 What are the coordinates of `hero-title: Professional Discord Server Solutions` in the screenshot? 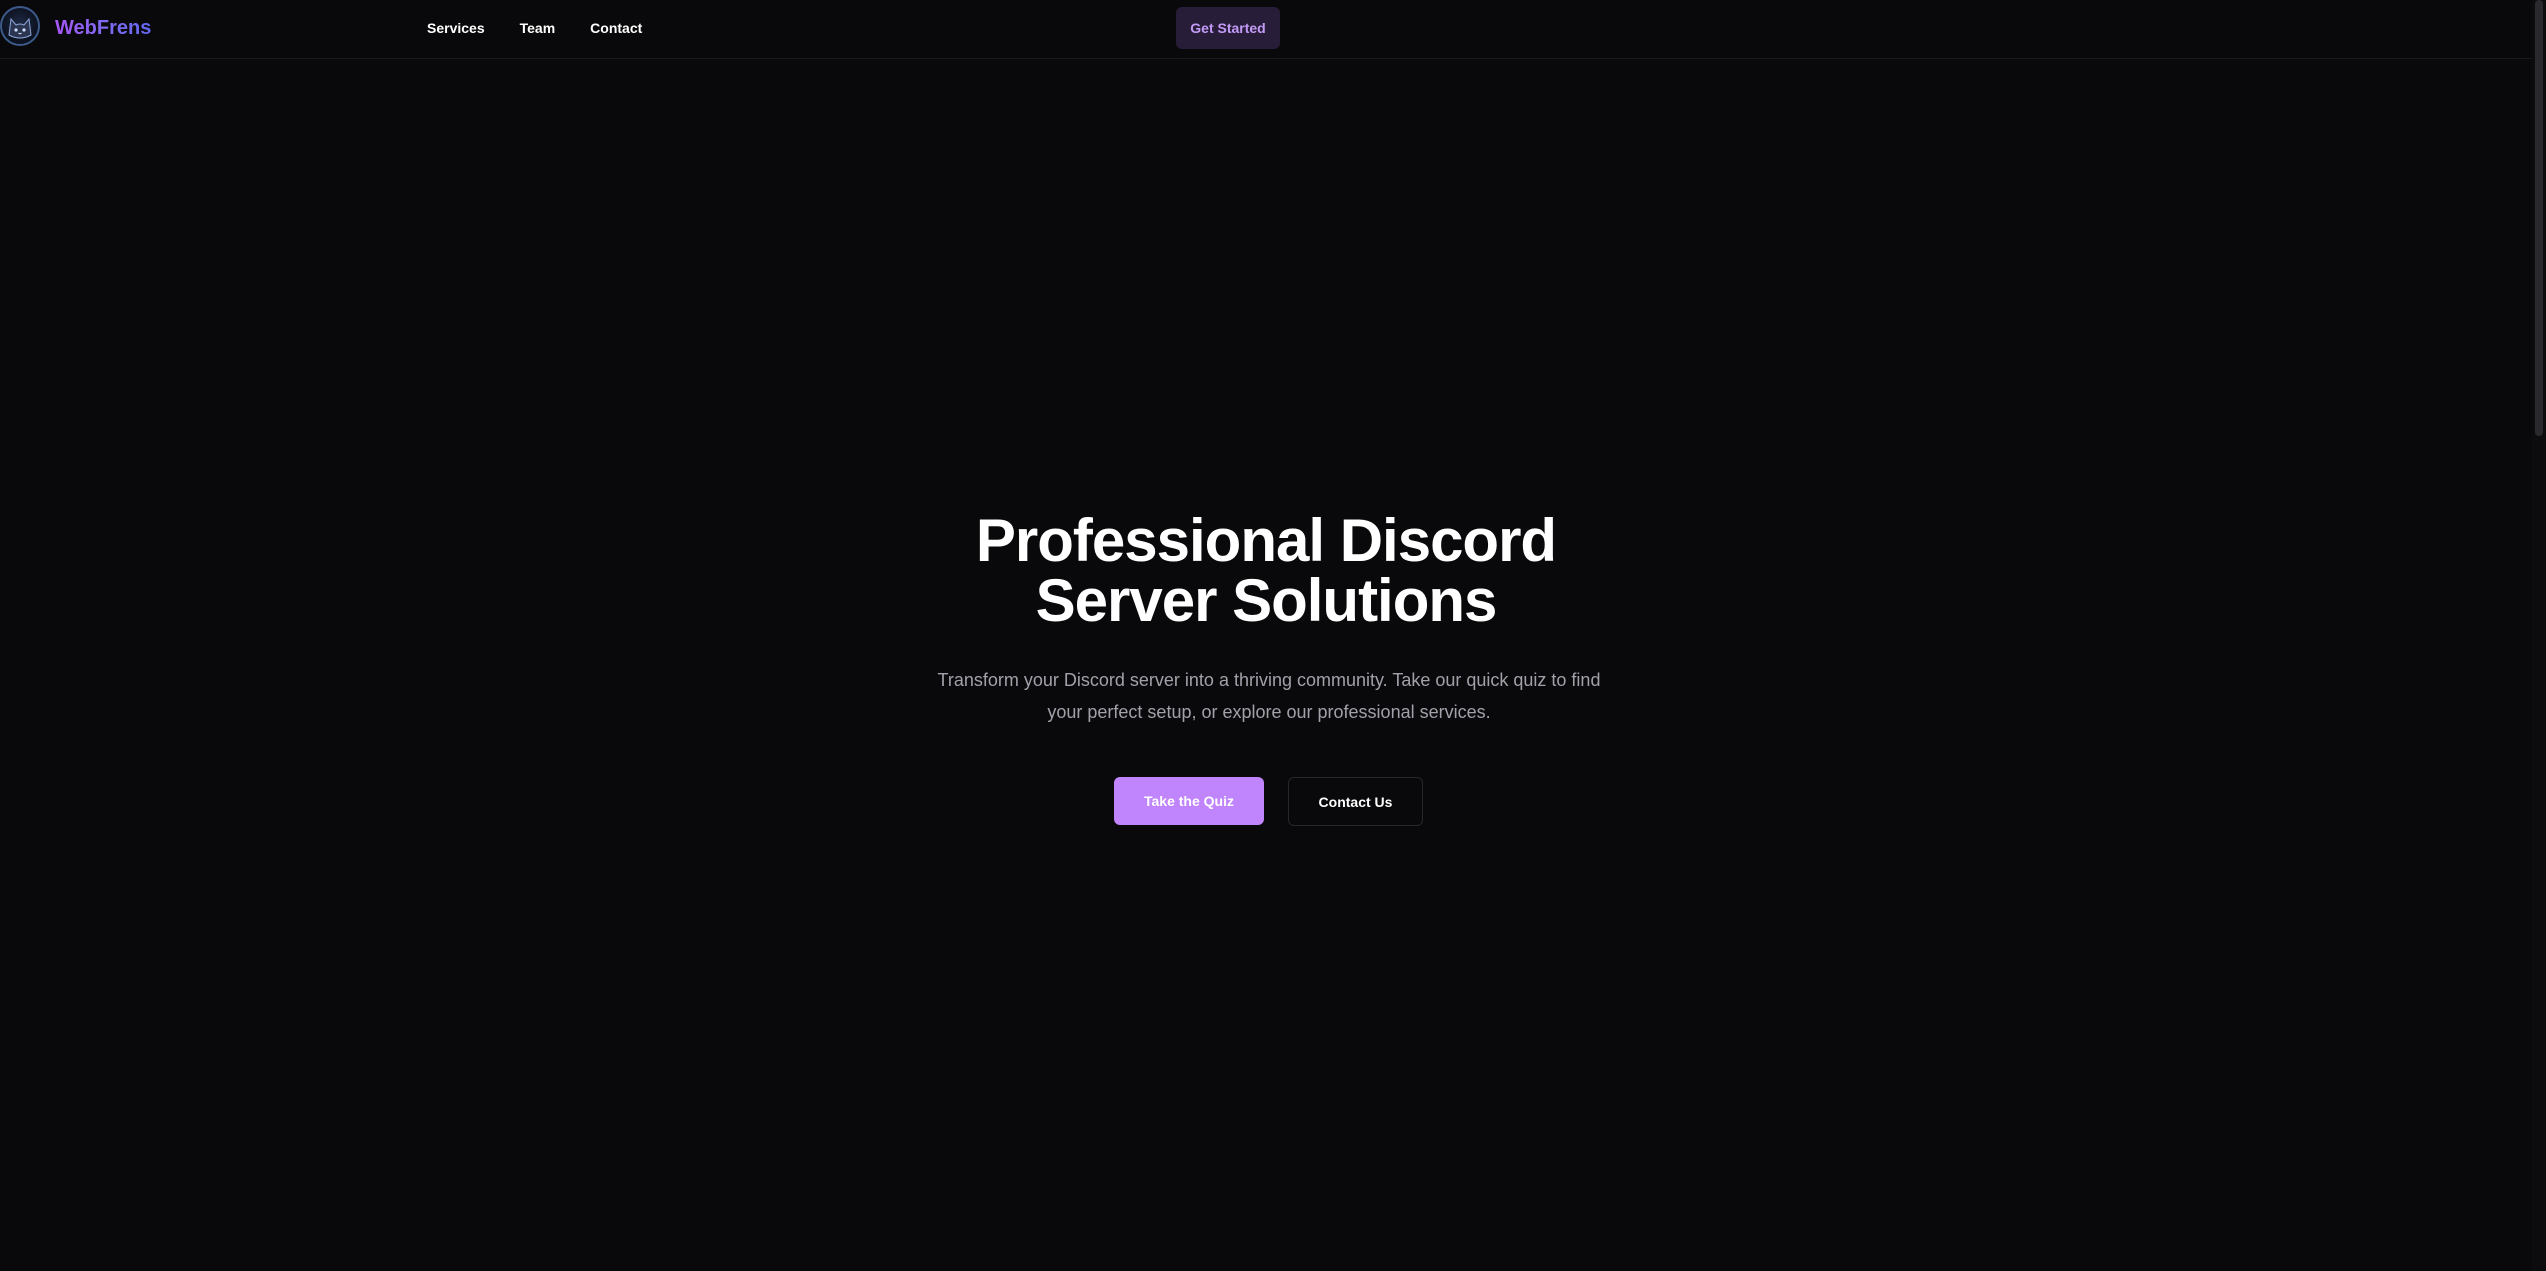 It's located at (1266, 571).